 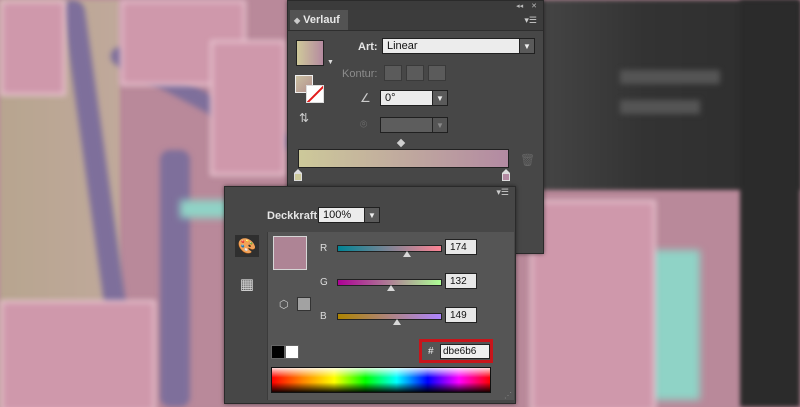 What do you see at coordinates (389, 316) in the screenshot?
I see `b-slider-track` at bounding box center [389, 316].